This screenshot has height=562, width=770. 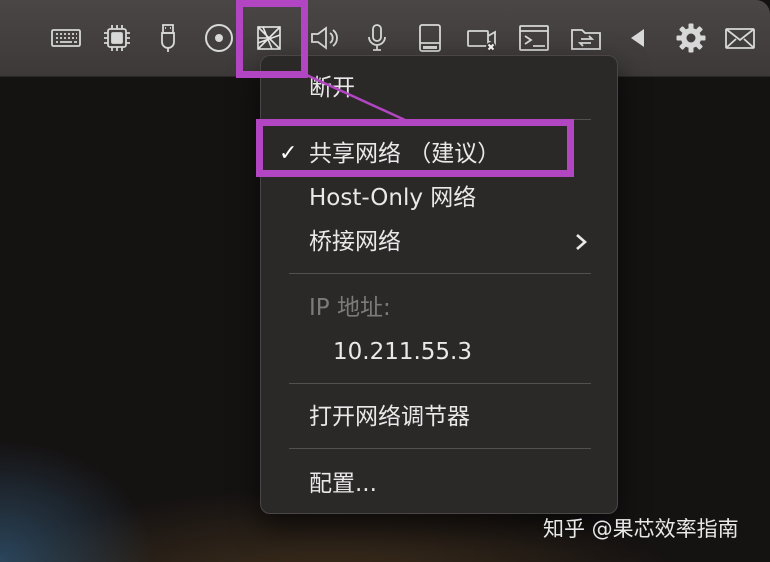 I want to click on highlight-box-shared-network, so click(x=415, y=148).